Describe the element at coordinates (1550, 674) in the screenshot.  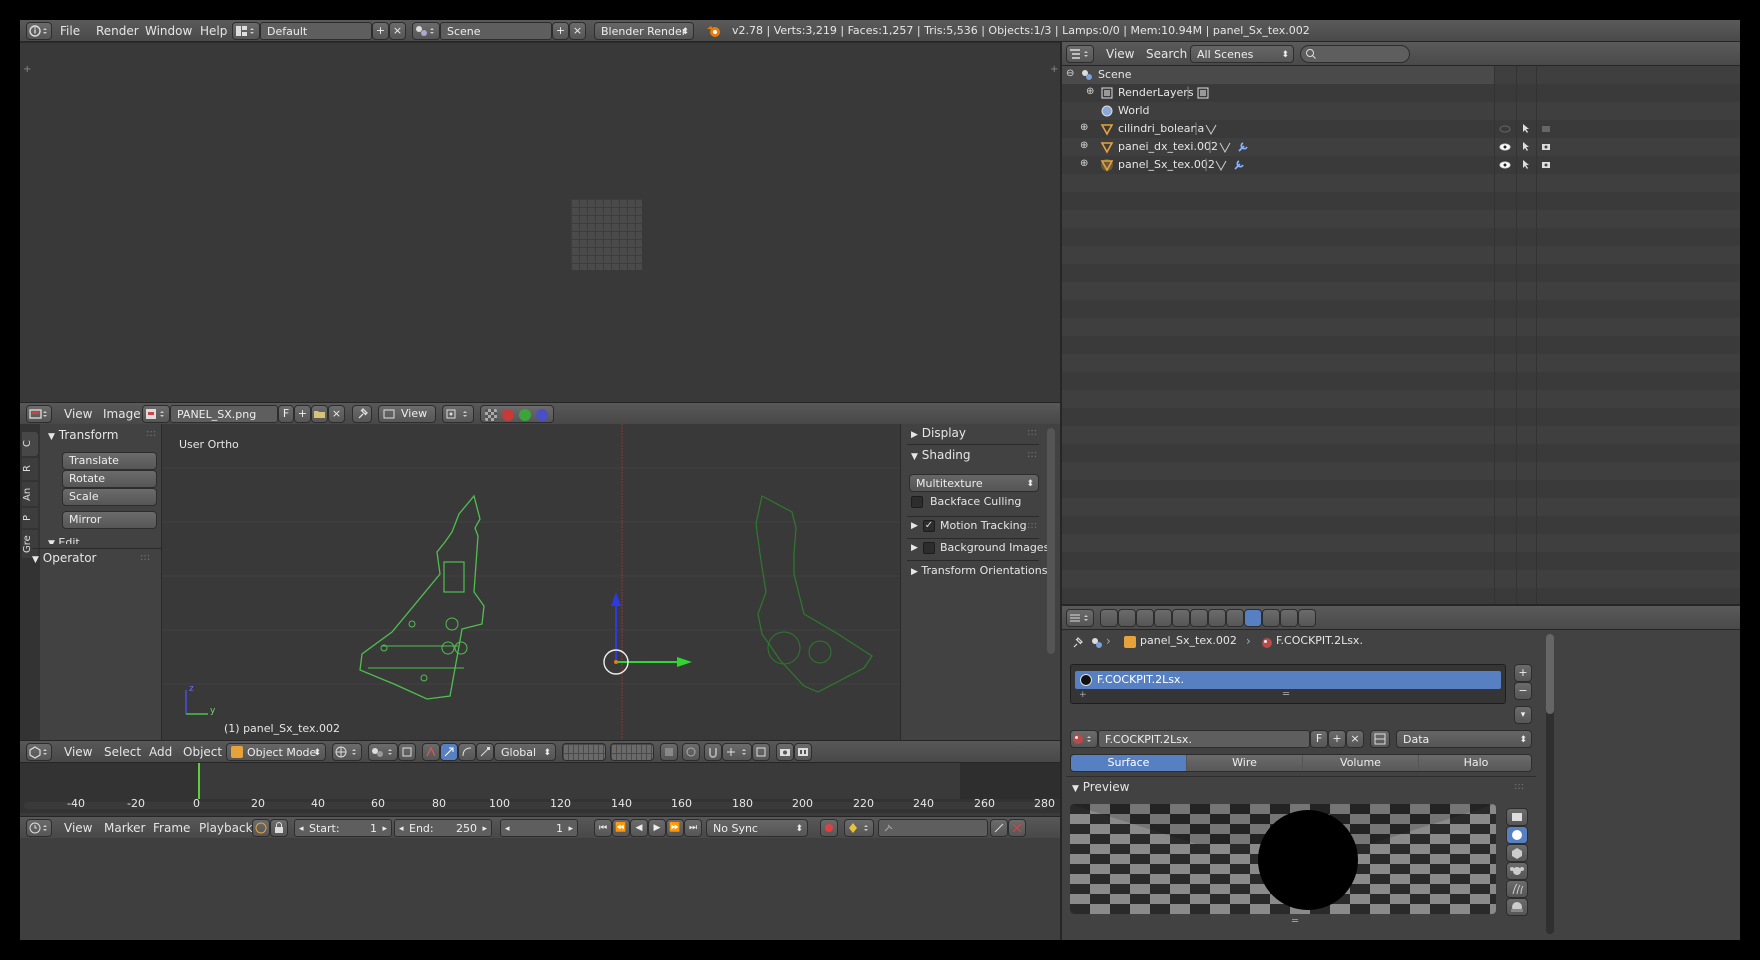
I see `properties-scrollbar-thumb` at that location.